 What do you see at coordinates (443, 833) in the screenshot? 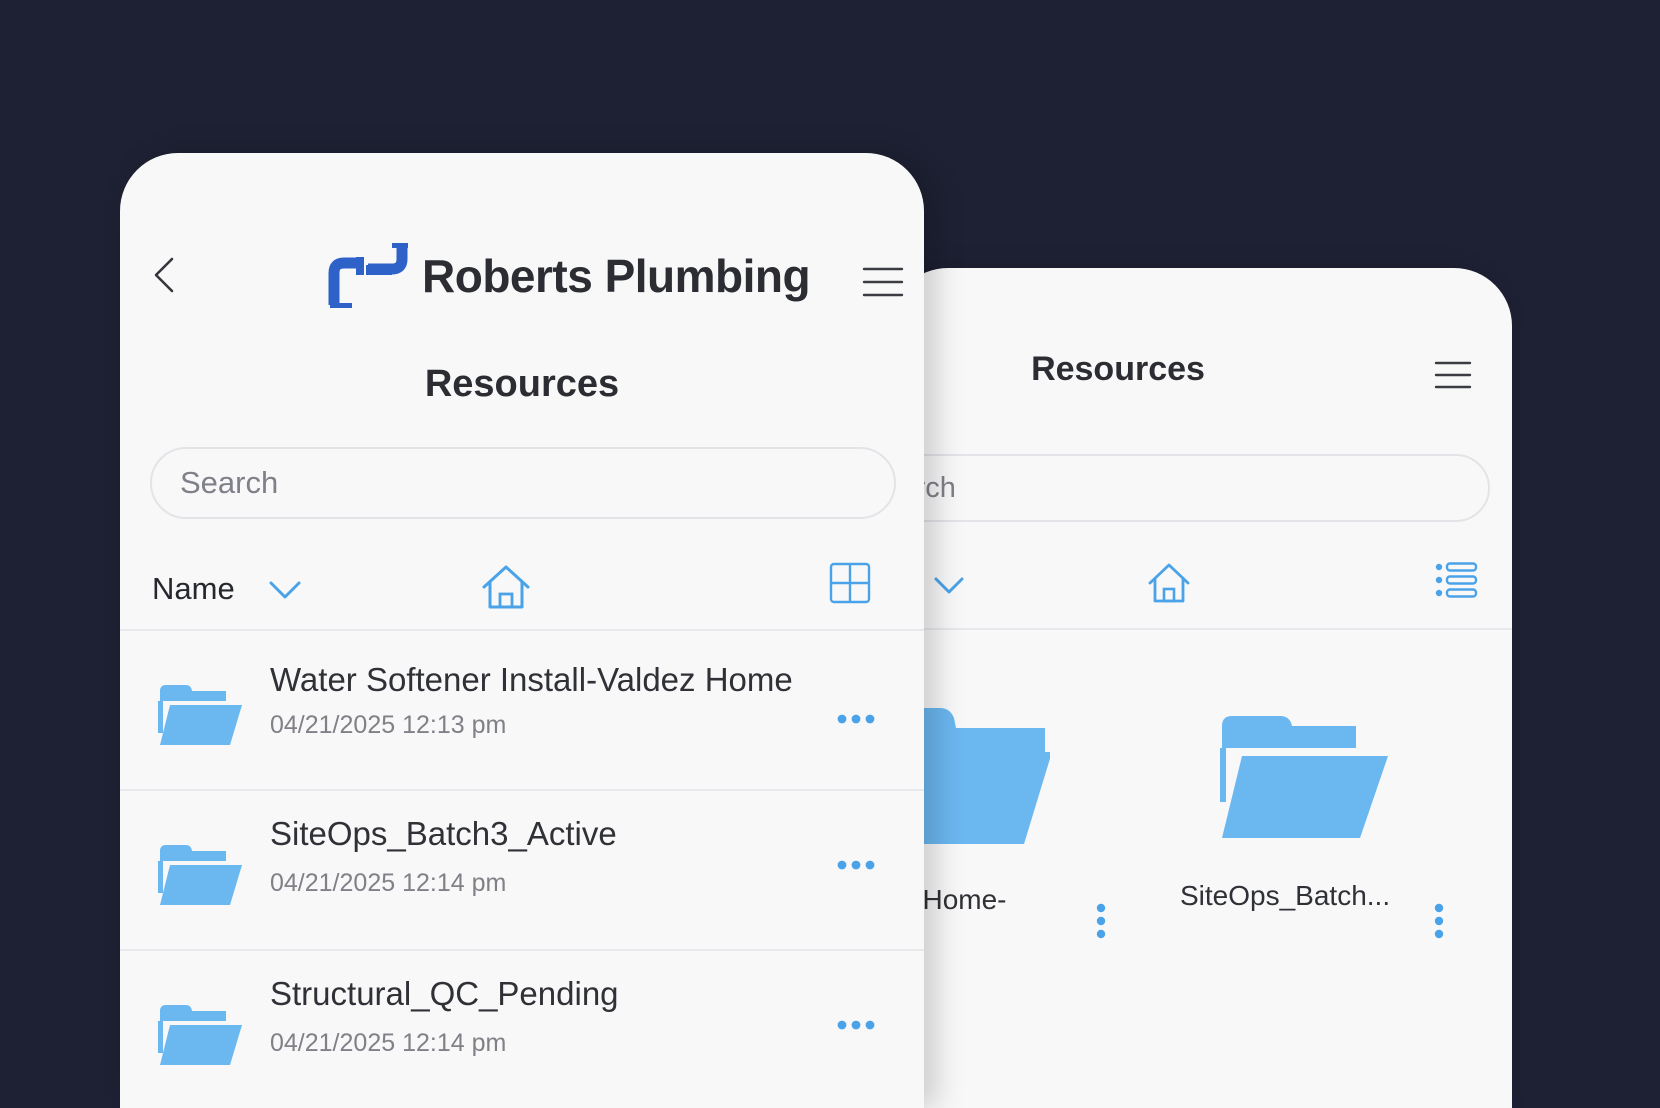
I see `item-name: SiteOps_Batch3_Active` at bounding box center [443, 833].